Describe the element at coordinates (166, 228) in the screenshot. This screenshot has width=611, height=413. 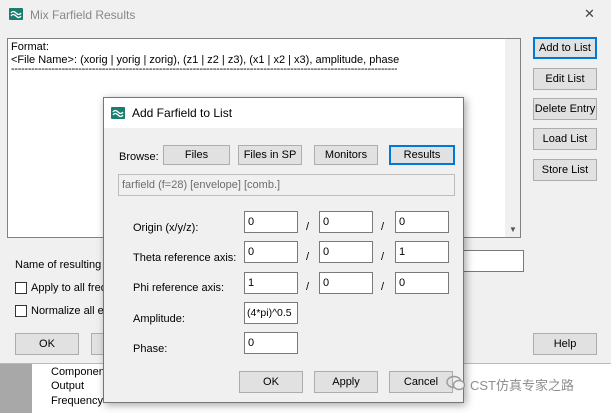
I see `origin-label: Origin (x/y/z):` at that location.